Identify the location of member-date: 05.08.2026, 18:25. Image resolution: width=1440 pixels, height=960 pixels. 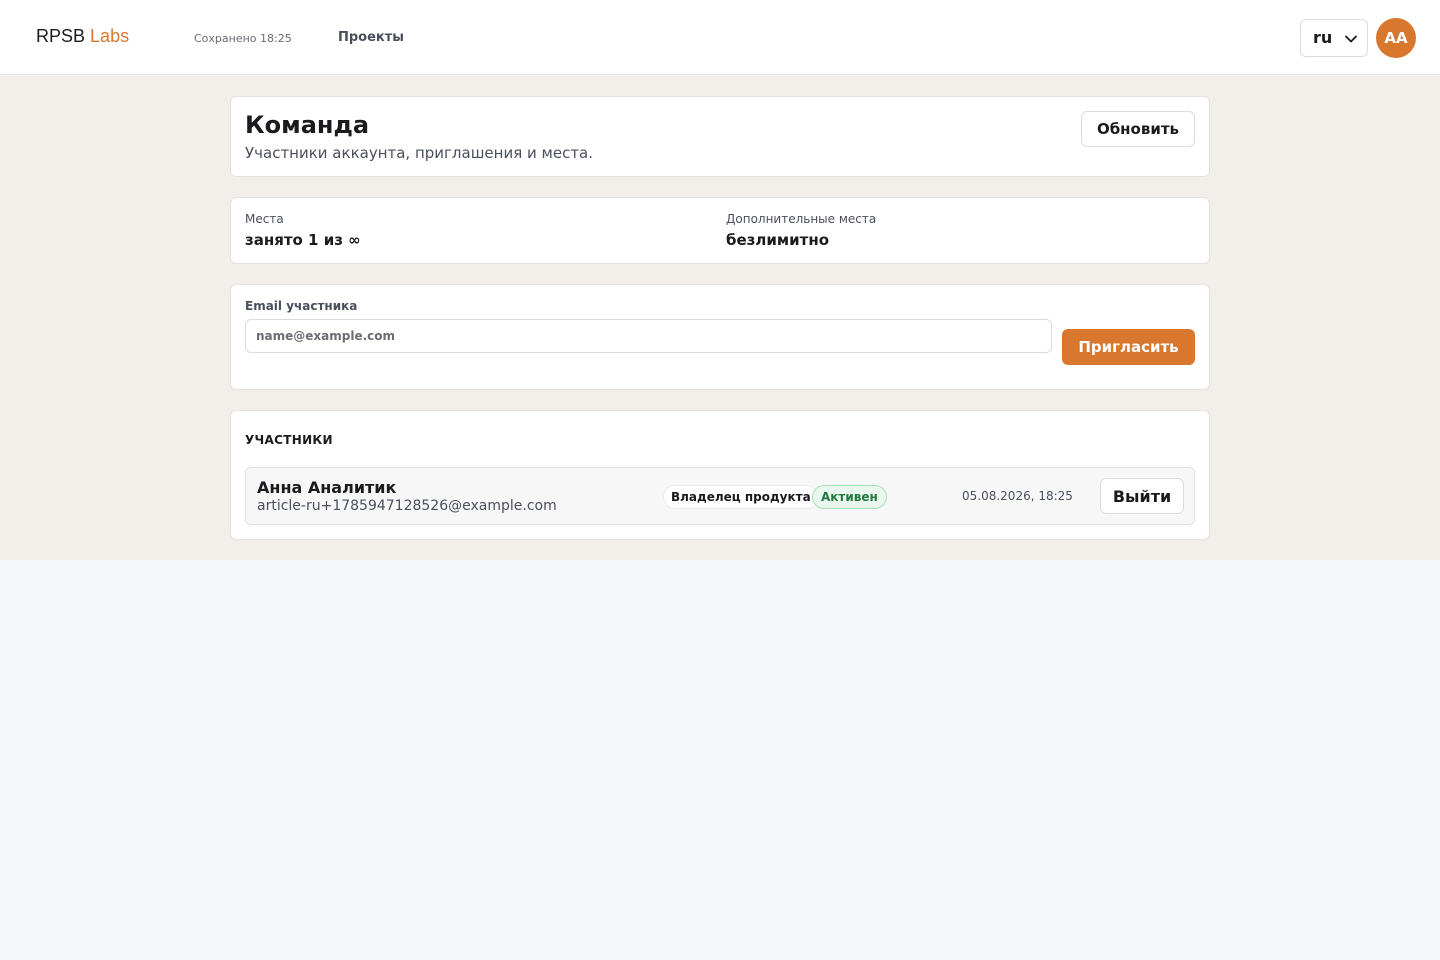
(1017, 496).